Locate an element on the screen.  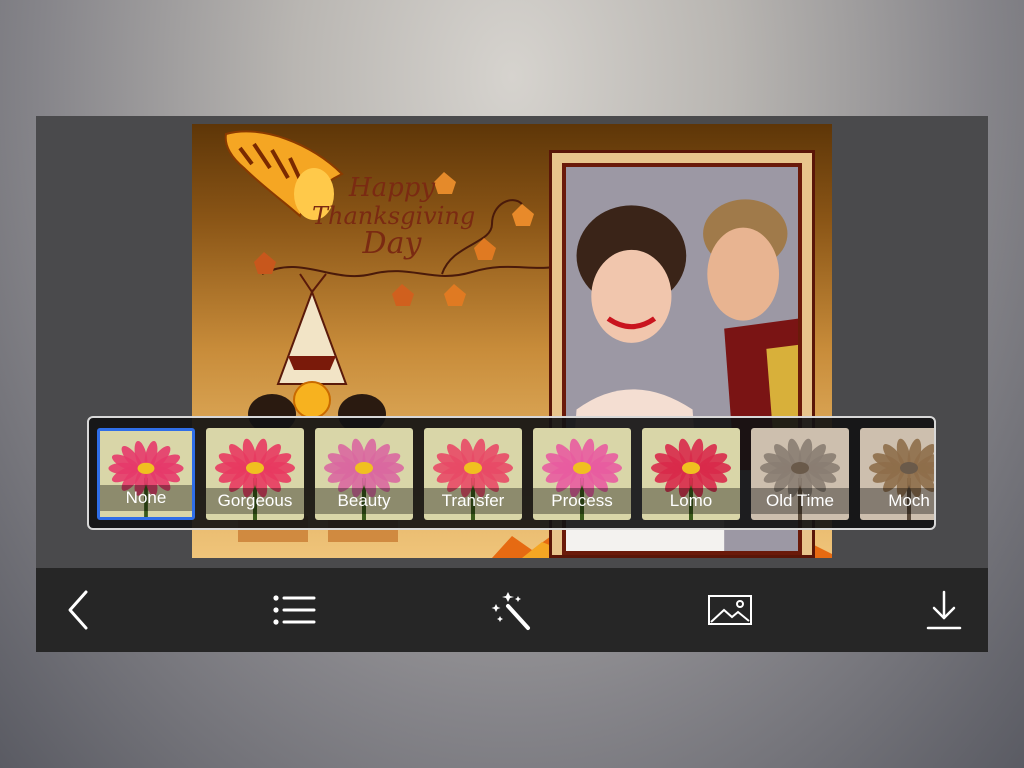
filter-old-time: Old Time is located at coordinates (800, 474).